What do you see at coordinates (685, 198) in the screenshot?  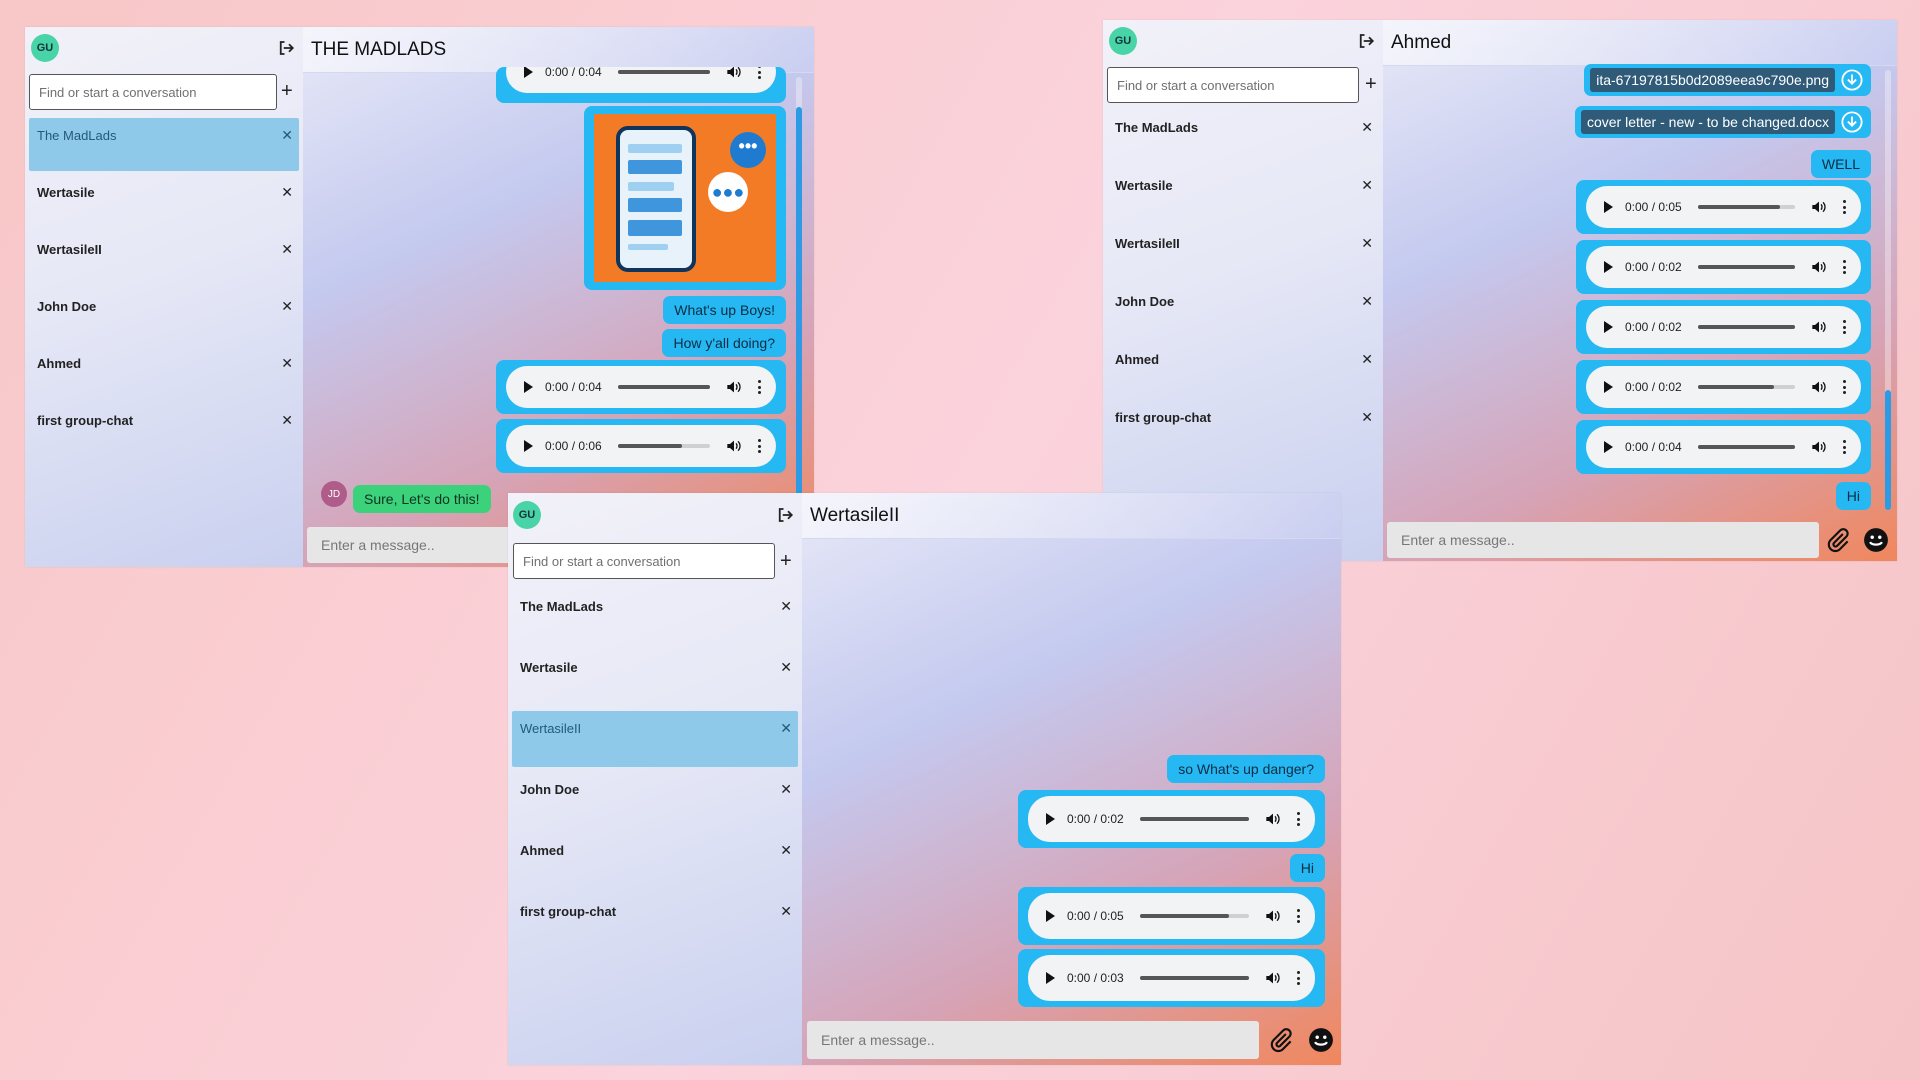 I see `image-message: ••• ●●●` at bounding box center [685, 198].